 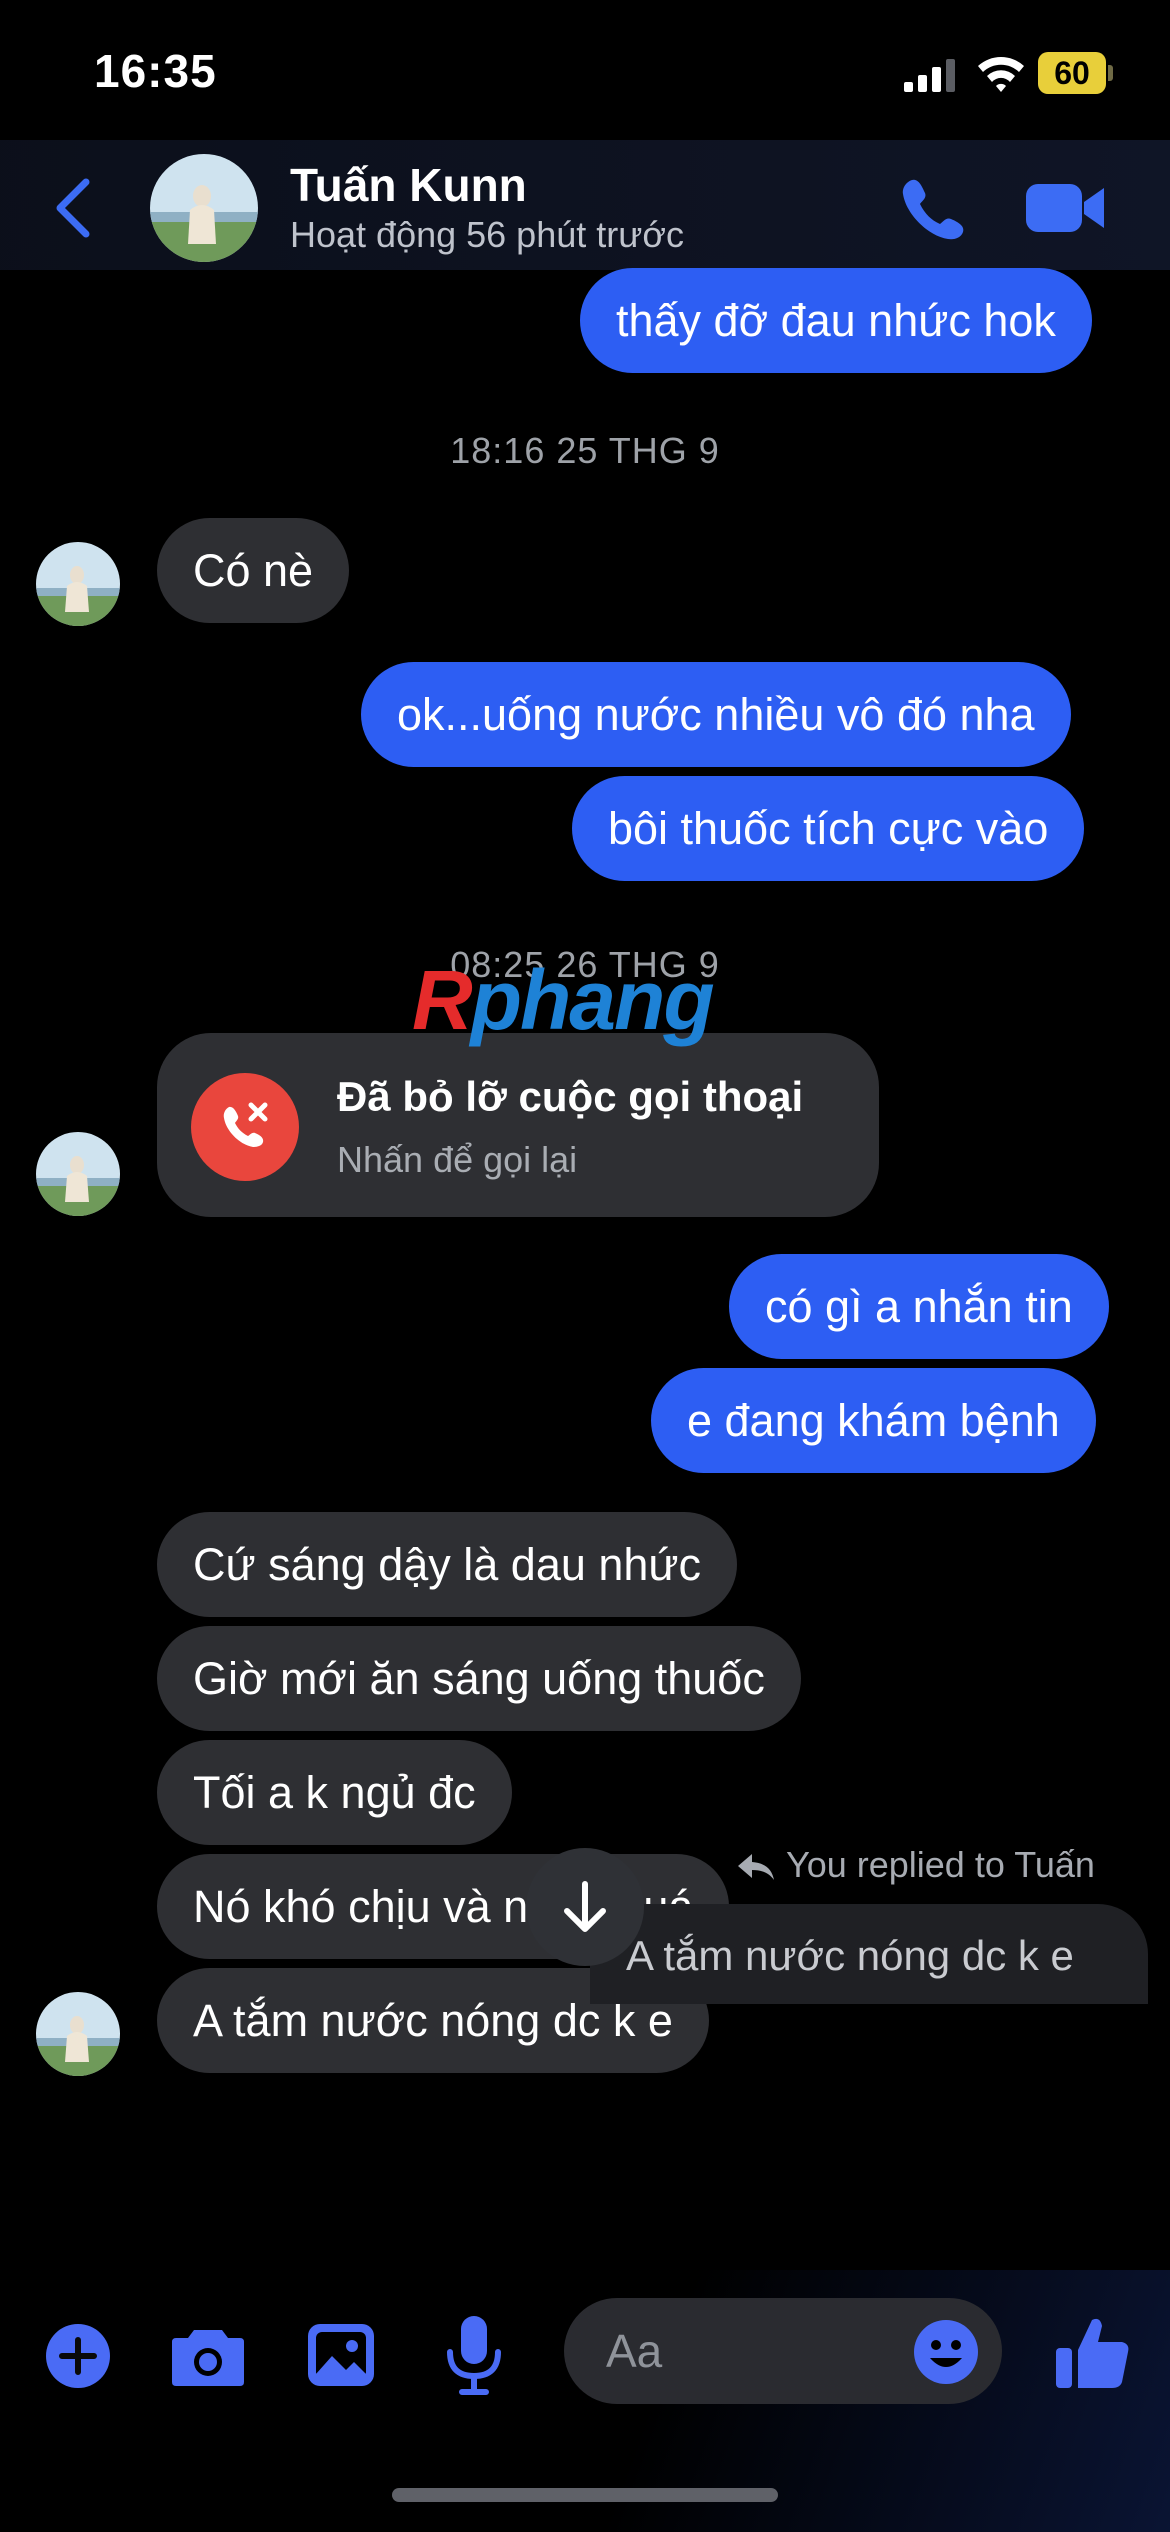 I want to click on message-incoming: Cứ sáng dậy là dau nhức, so click(x=447, y=1564).